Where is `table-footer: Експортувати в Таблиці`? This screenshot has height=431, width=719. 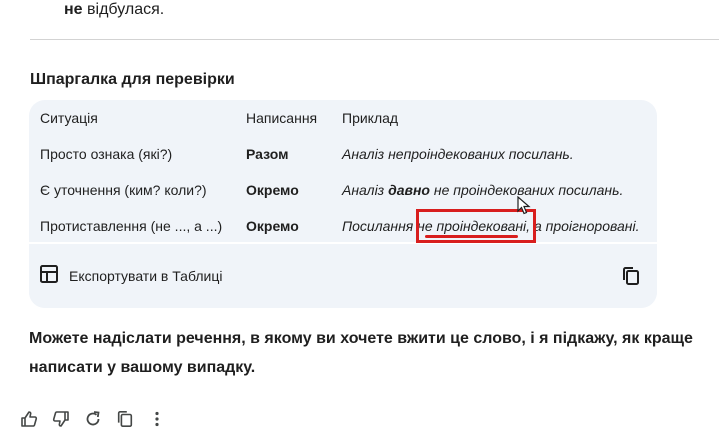 table-footer: Експортувати в Таблиці is located at coordinates (343, 275).